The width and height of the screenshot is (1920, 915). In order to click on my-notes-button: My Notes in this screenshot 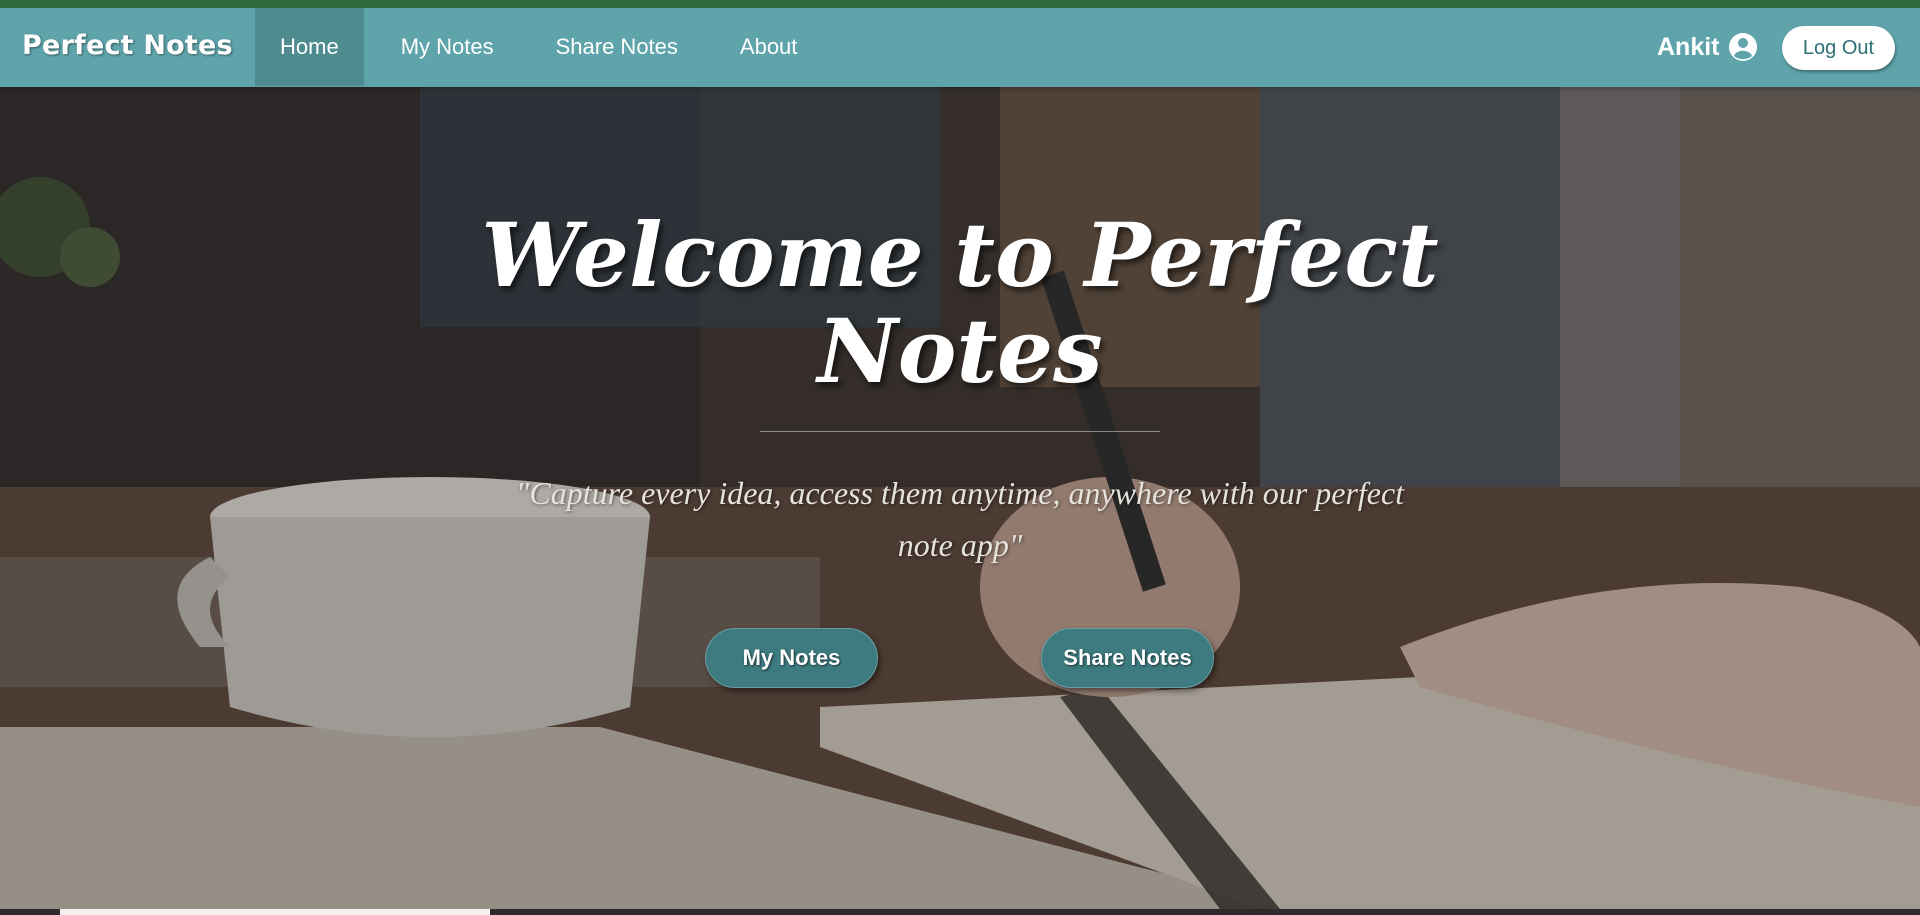, I will do `click(791, 658)`.